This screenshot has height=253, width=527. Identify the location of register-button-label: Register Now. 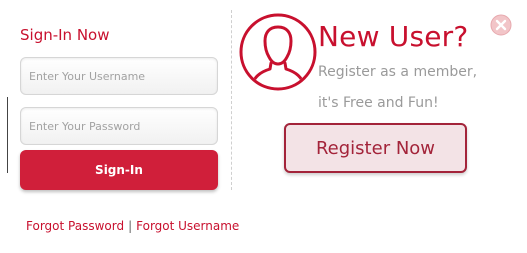
(375, 148).